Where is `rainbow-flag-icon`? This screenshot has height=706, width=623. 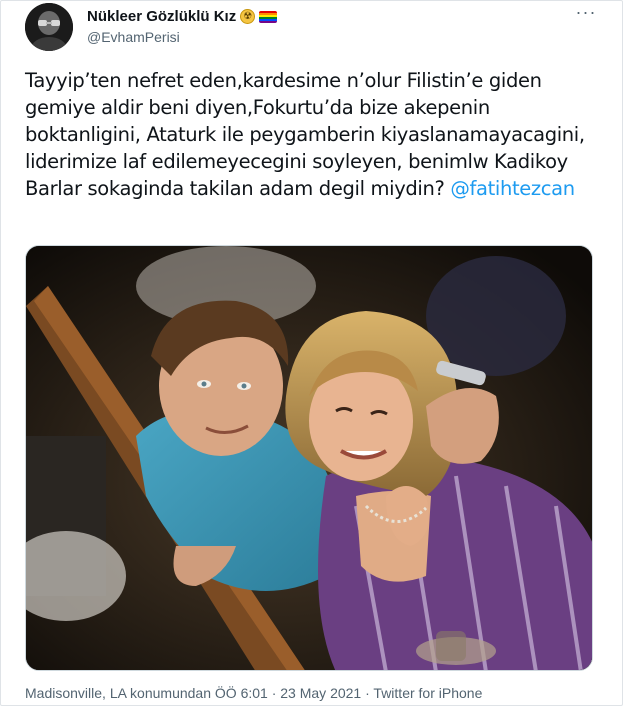 rainbow-flag-icon is located at coordinates (268, 16).